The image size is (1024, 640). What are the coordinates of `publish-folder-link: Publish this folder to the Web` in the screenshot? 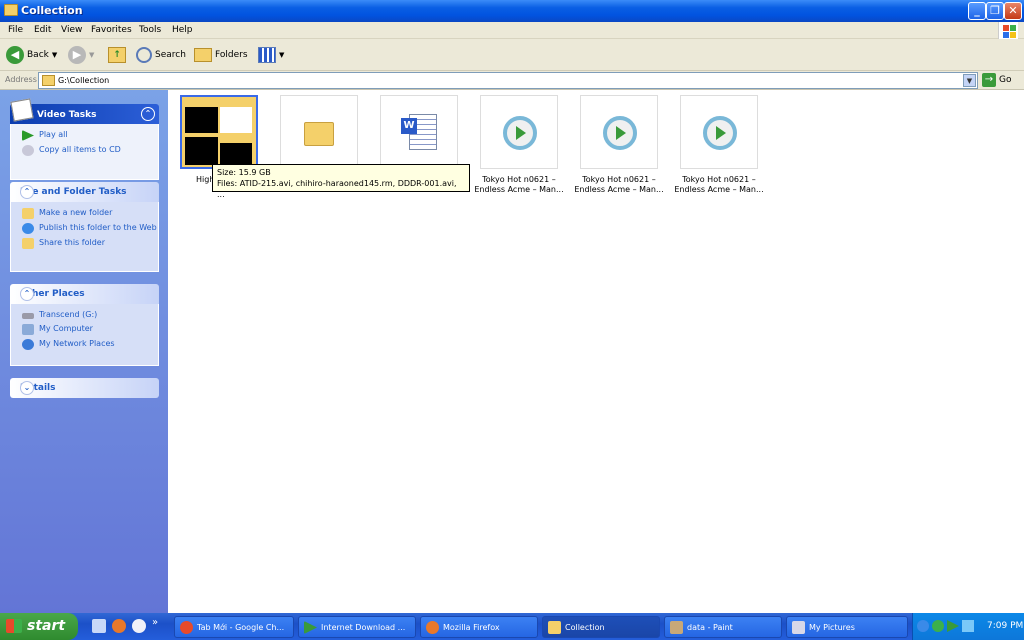 It's located at (84, 228).